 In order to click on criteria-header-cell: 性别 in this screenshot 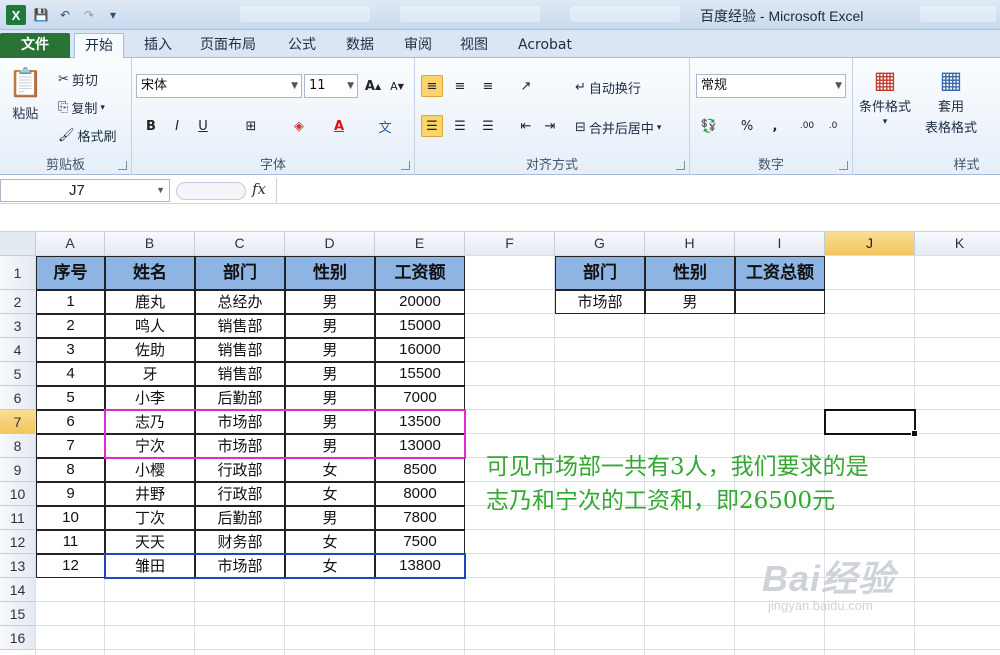, I will do `click(690, 273)`.